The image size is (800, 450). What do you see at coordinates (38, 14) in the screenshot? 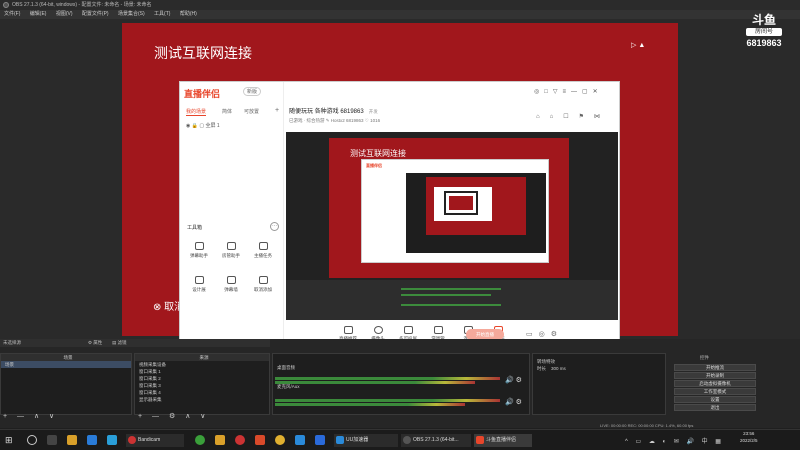
I see `menu-edit: 编辑(E)` at bounding box center [38, 14].